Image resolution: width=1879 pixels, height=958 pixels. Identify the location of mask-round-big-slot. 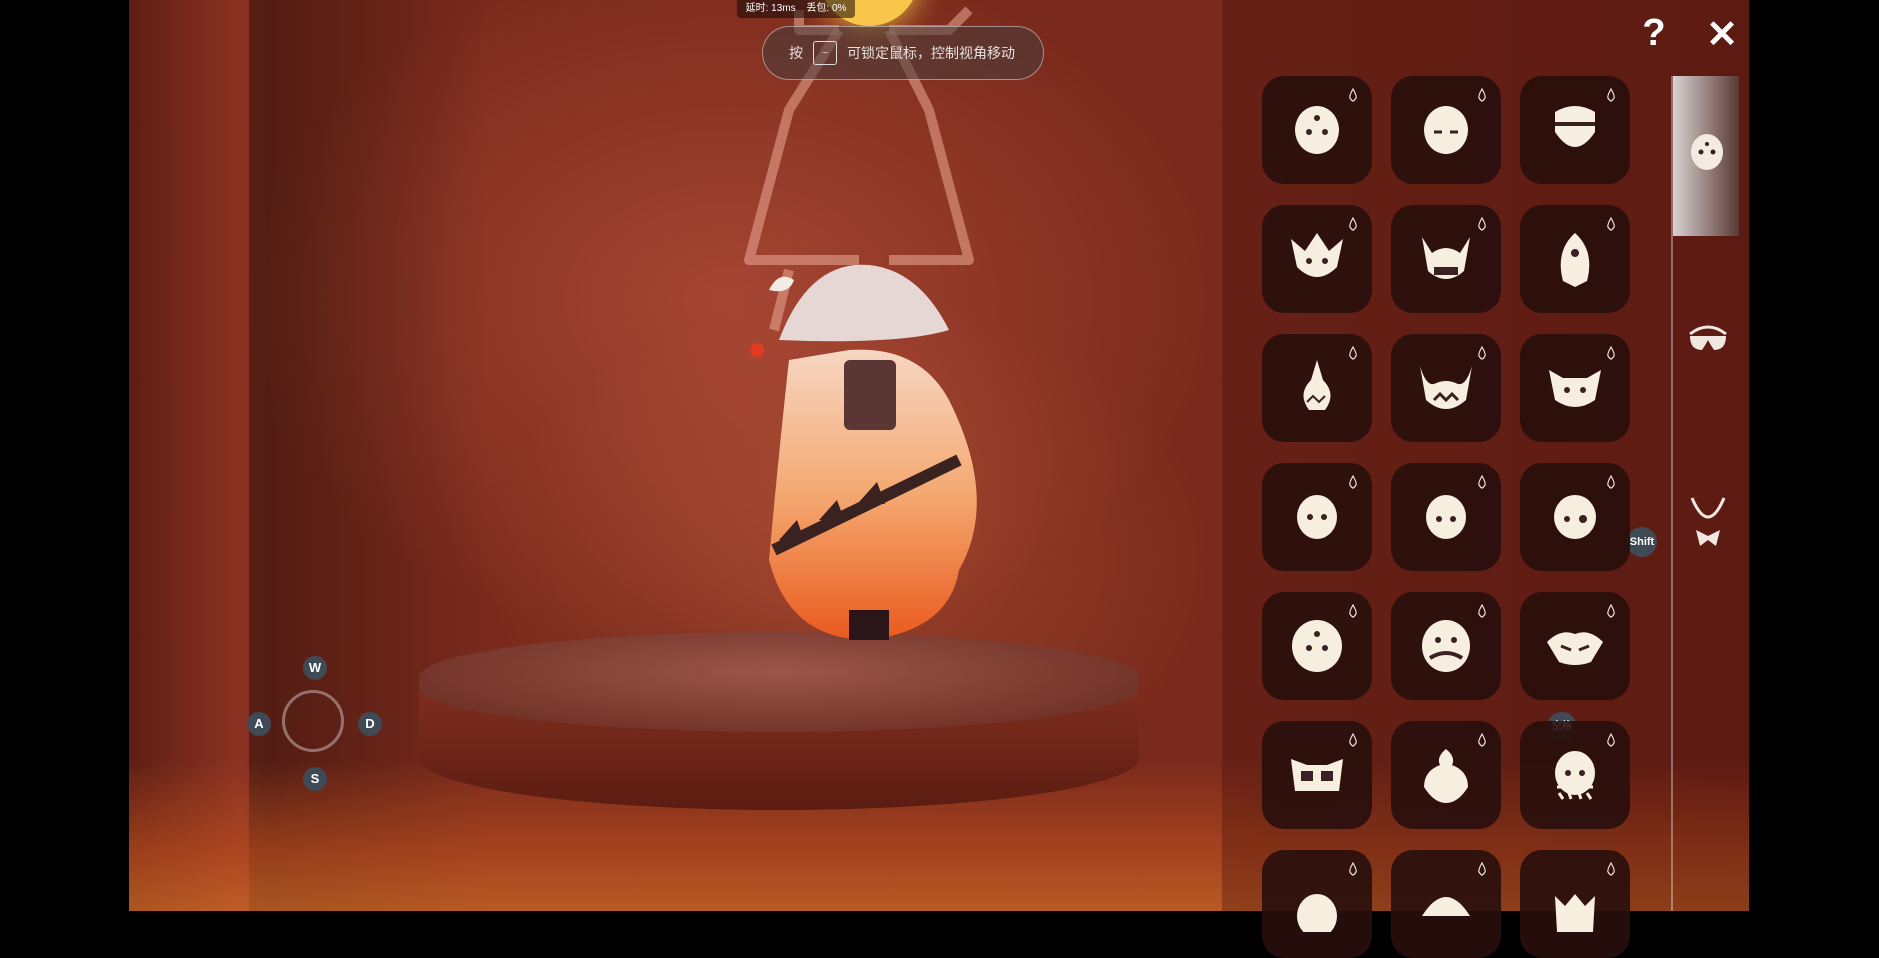
(1317, 646).